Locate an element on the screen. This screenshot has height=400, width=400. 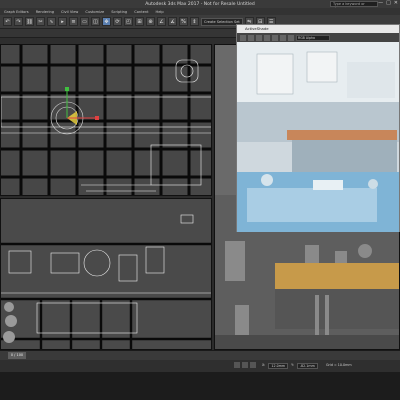
activeshade-title: ActiveShade is located at coordinates (318, 29).